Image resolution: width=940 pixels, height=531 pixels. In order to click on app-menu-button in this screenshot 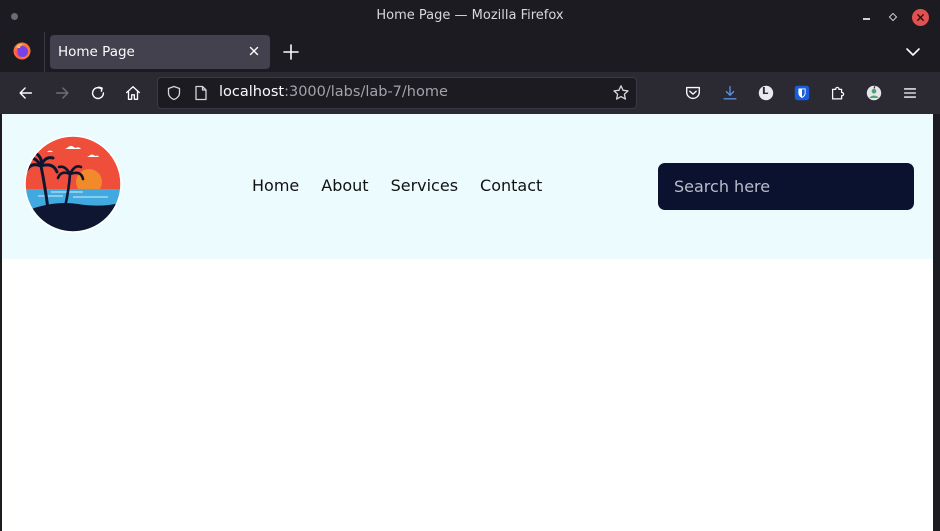, I will do `click(910, 93)`.